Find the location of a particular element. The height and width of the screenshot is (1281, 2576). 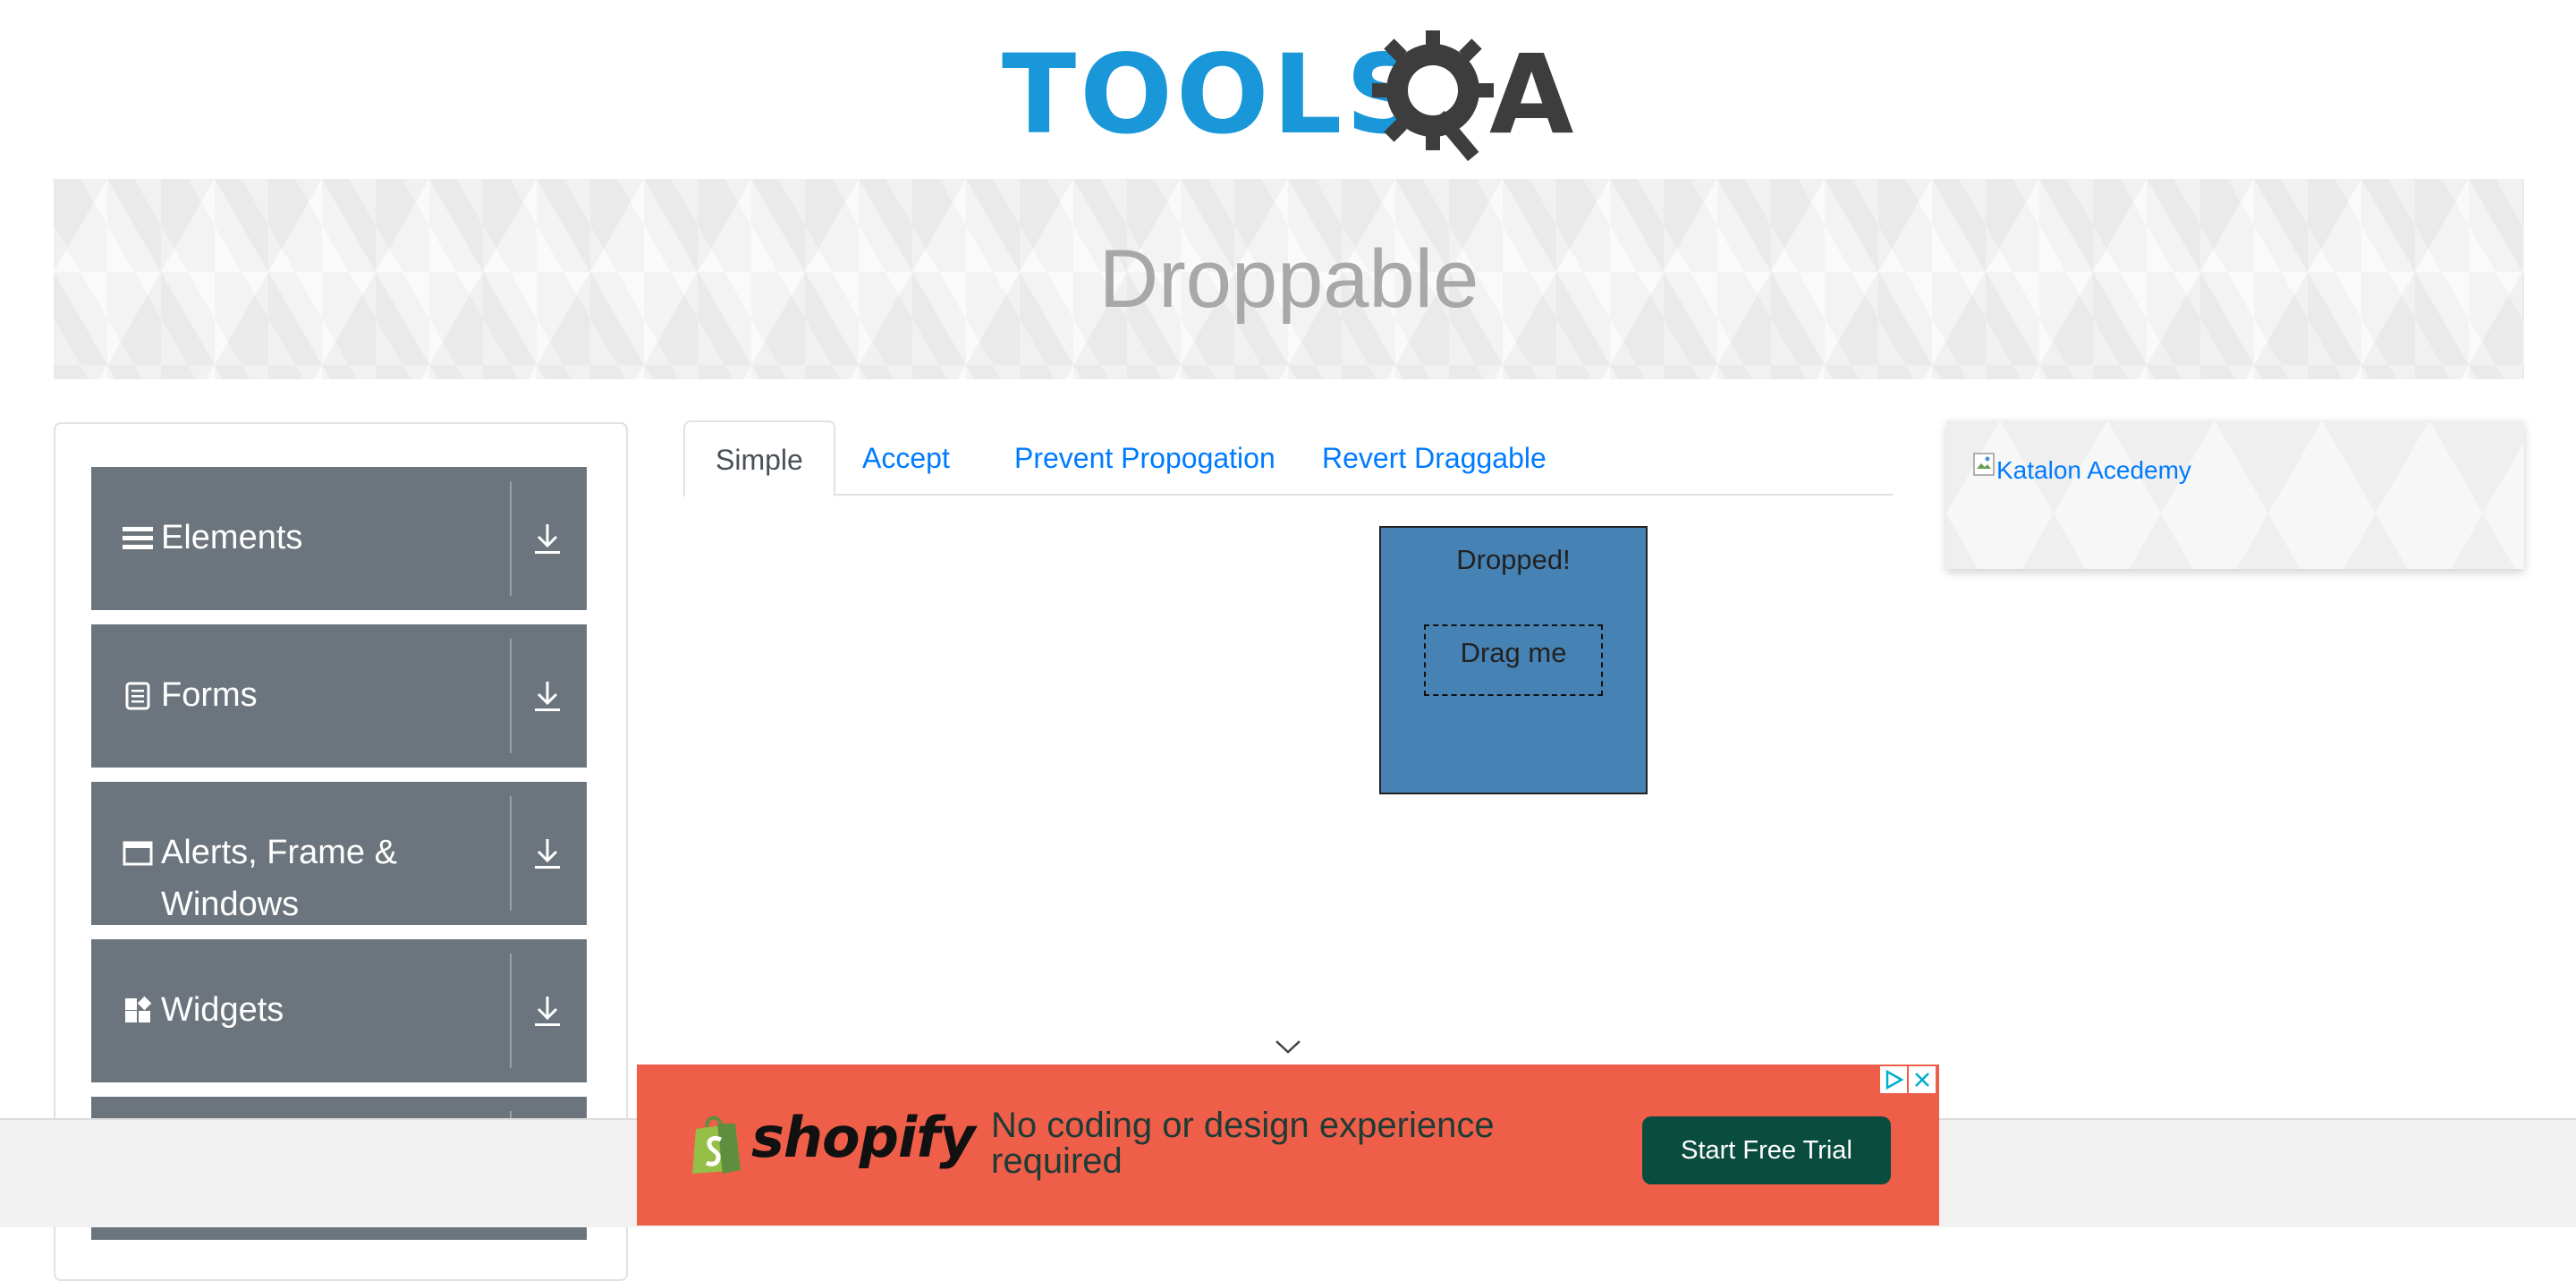

tab-revert-draggable: Revert Draggable is located at coordinates (1434, 458).